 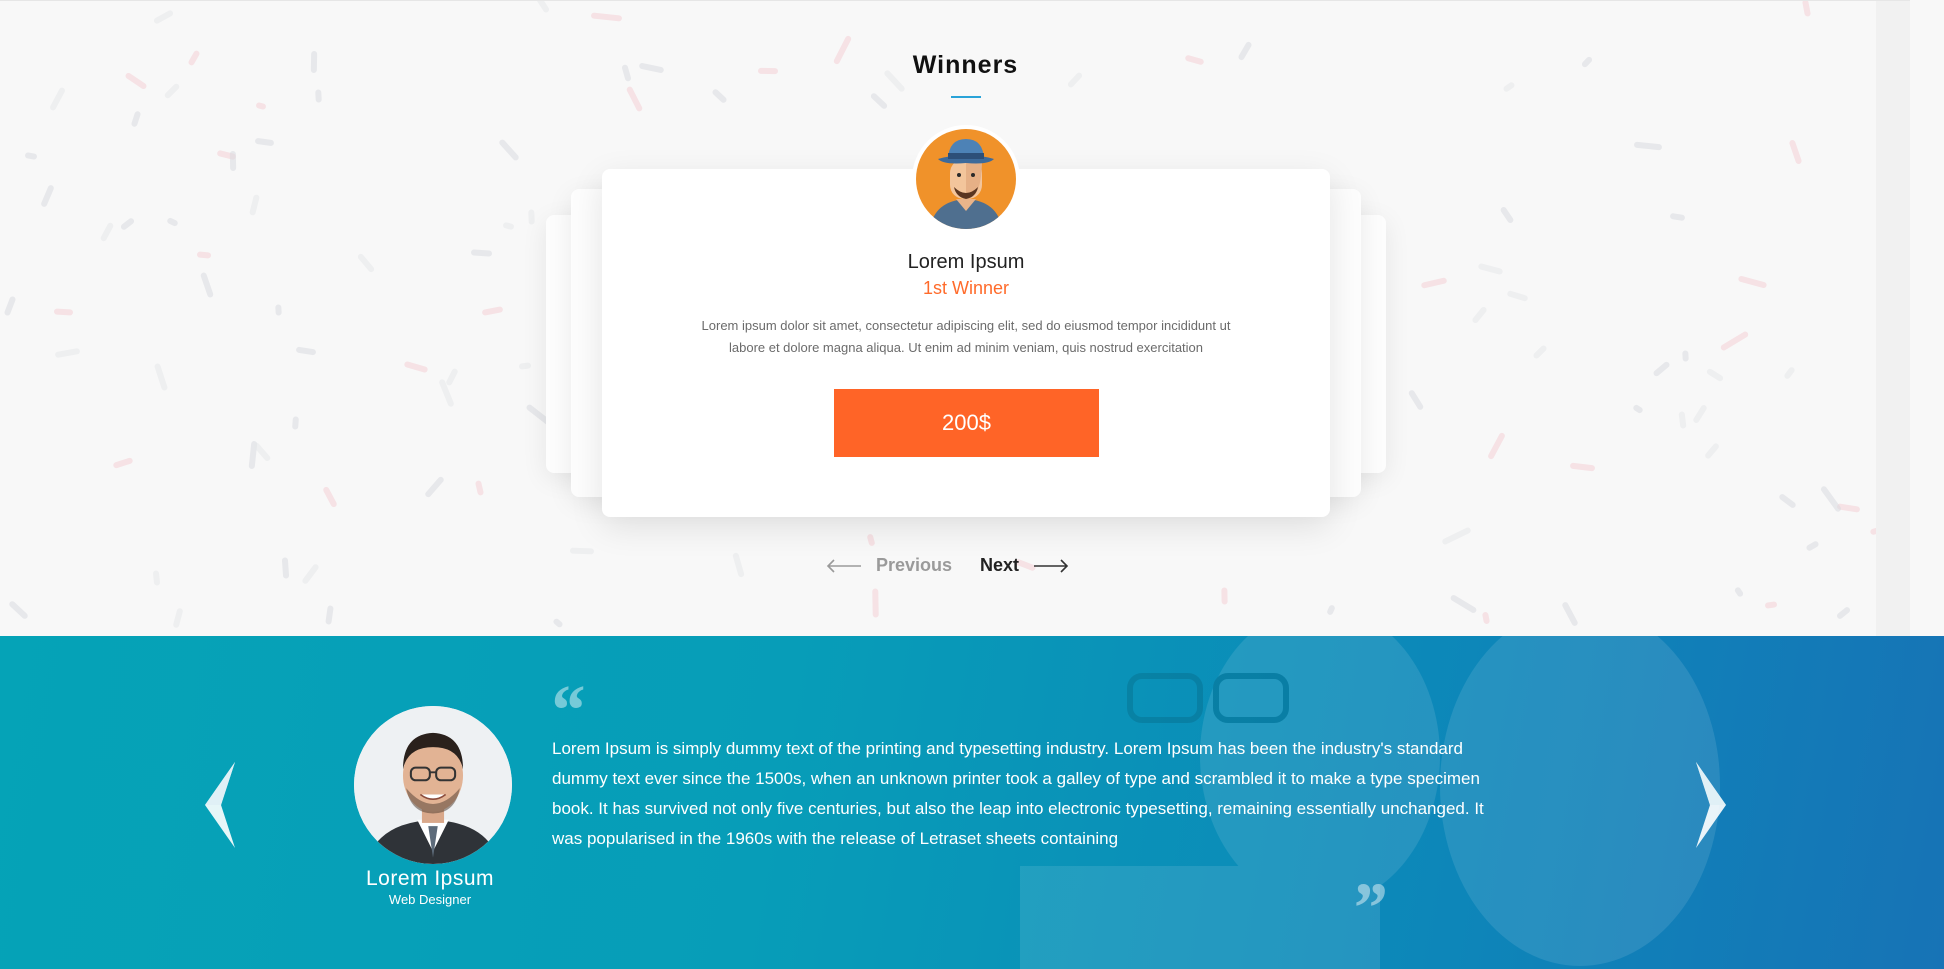 I want to click on title-underline, so click(x=966, y=97).